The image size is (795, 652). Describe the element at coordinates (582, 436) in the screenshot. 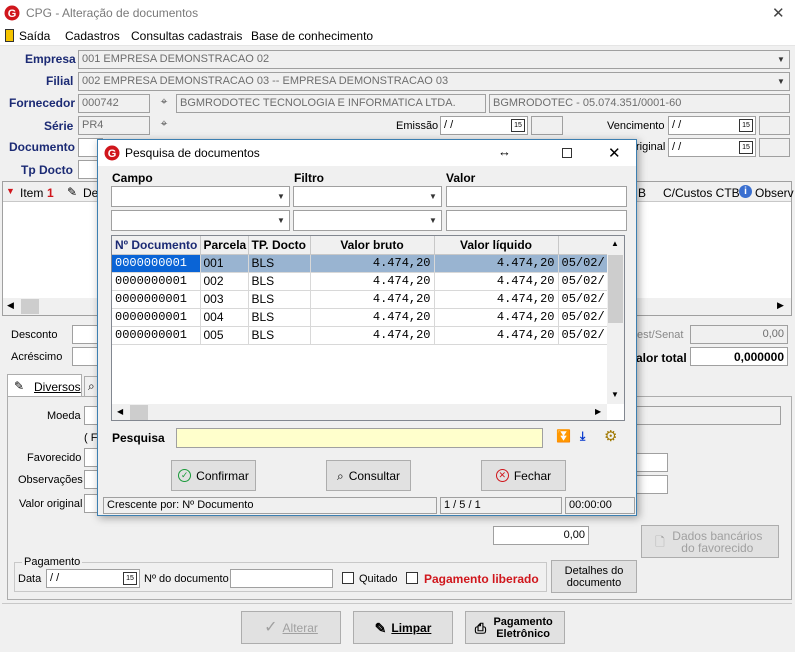

I see `move-last-icon: ⤓` at that location.